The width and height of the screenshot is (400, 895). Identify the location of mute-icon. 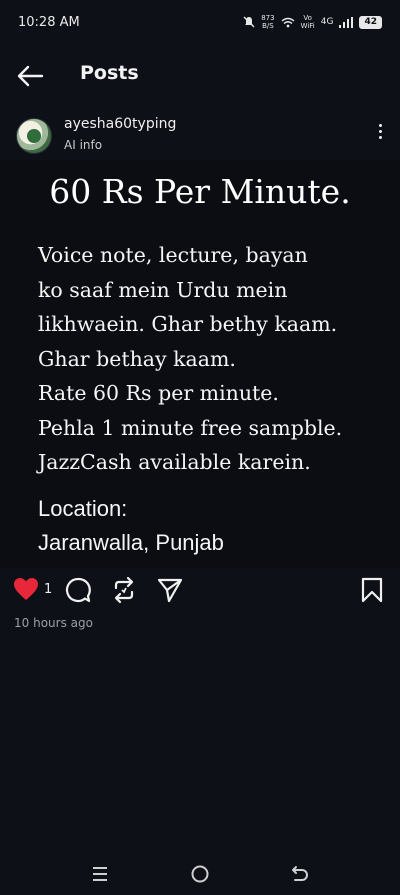
(249, 22).